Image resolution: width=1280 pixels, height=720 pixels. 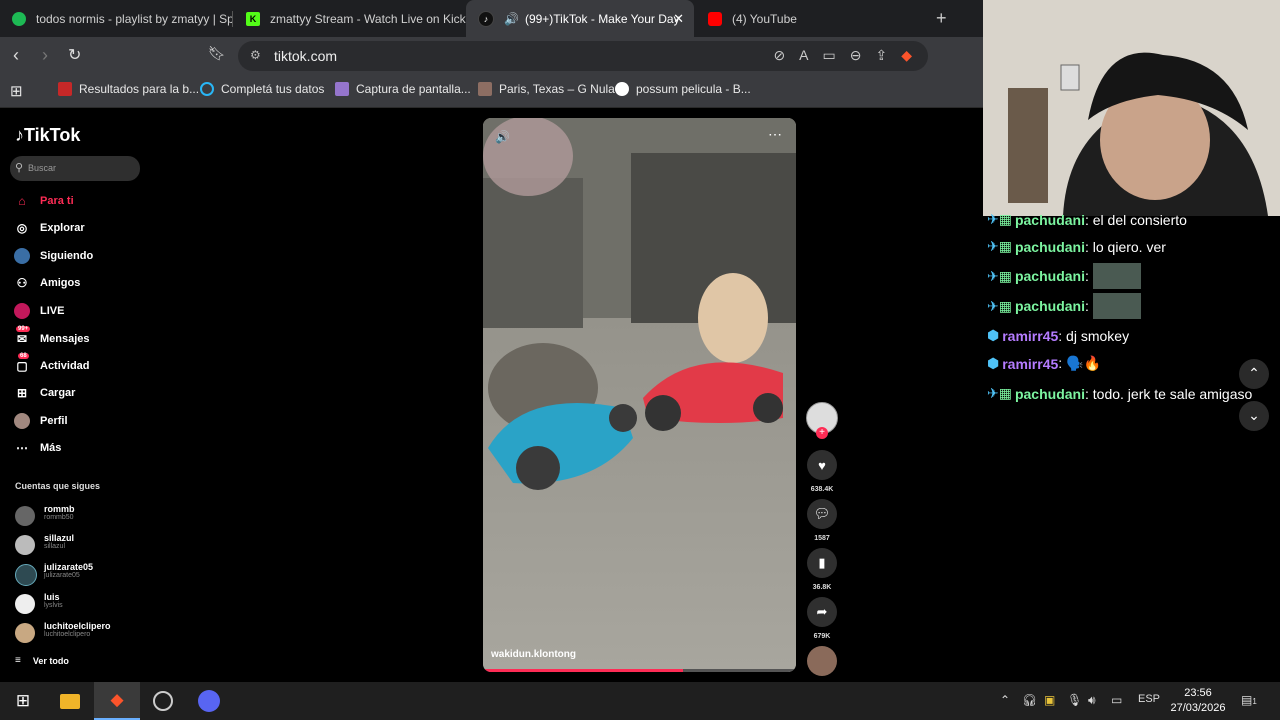 I want to click on search-input: ⚲ Buscar, so click(x=75, y=168).